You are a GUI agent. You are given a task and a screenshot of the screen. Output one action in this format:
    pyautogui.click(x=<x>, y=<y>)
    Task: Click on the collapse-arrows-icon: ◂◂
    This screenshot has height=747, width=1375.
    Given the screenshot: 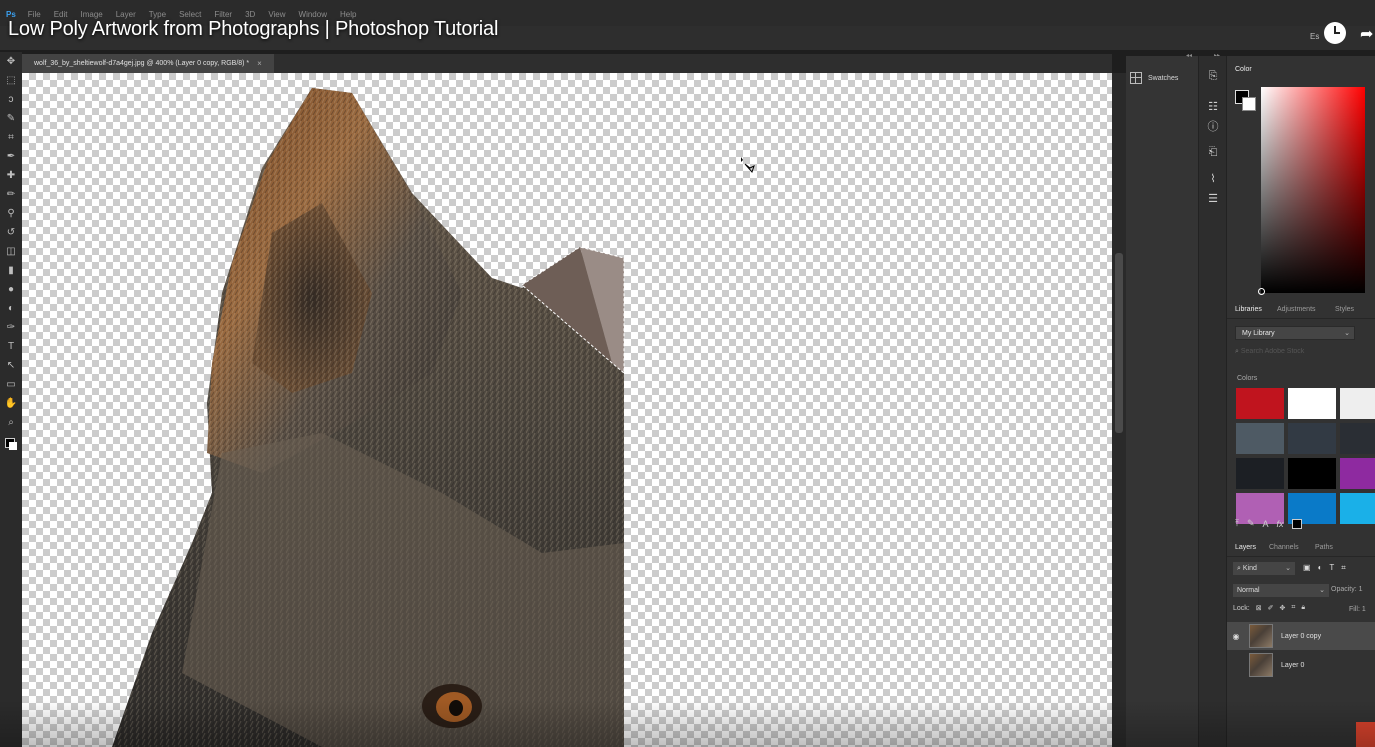 What is the action you would take?
    pyautogui.click(x=1189, y=55)
    